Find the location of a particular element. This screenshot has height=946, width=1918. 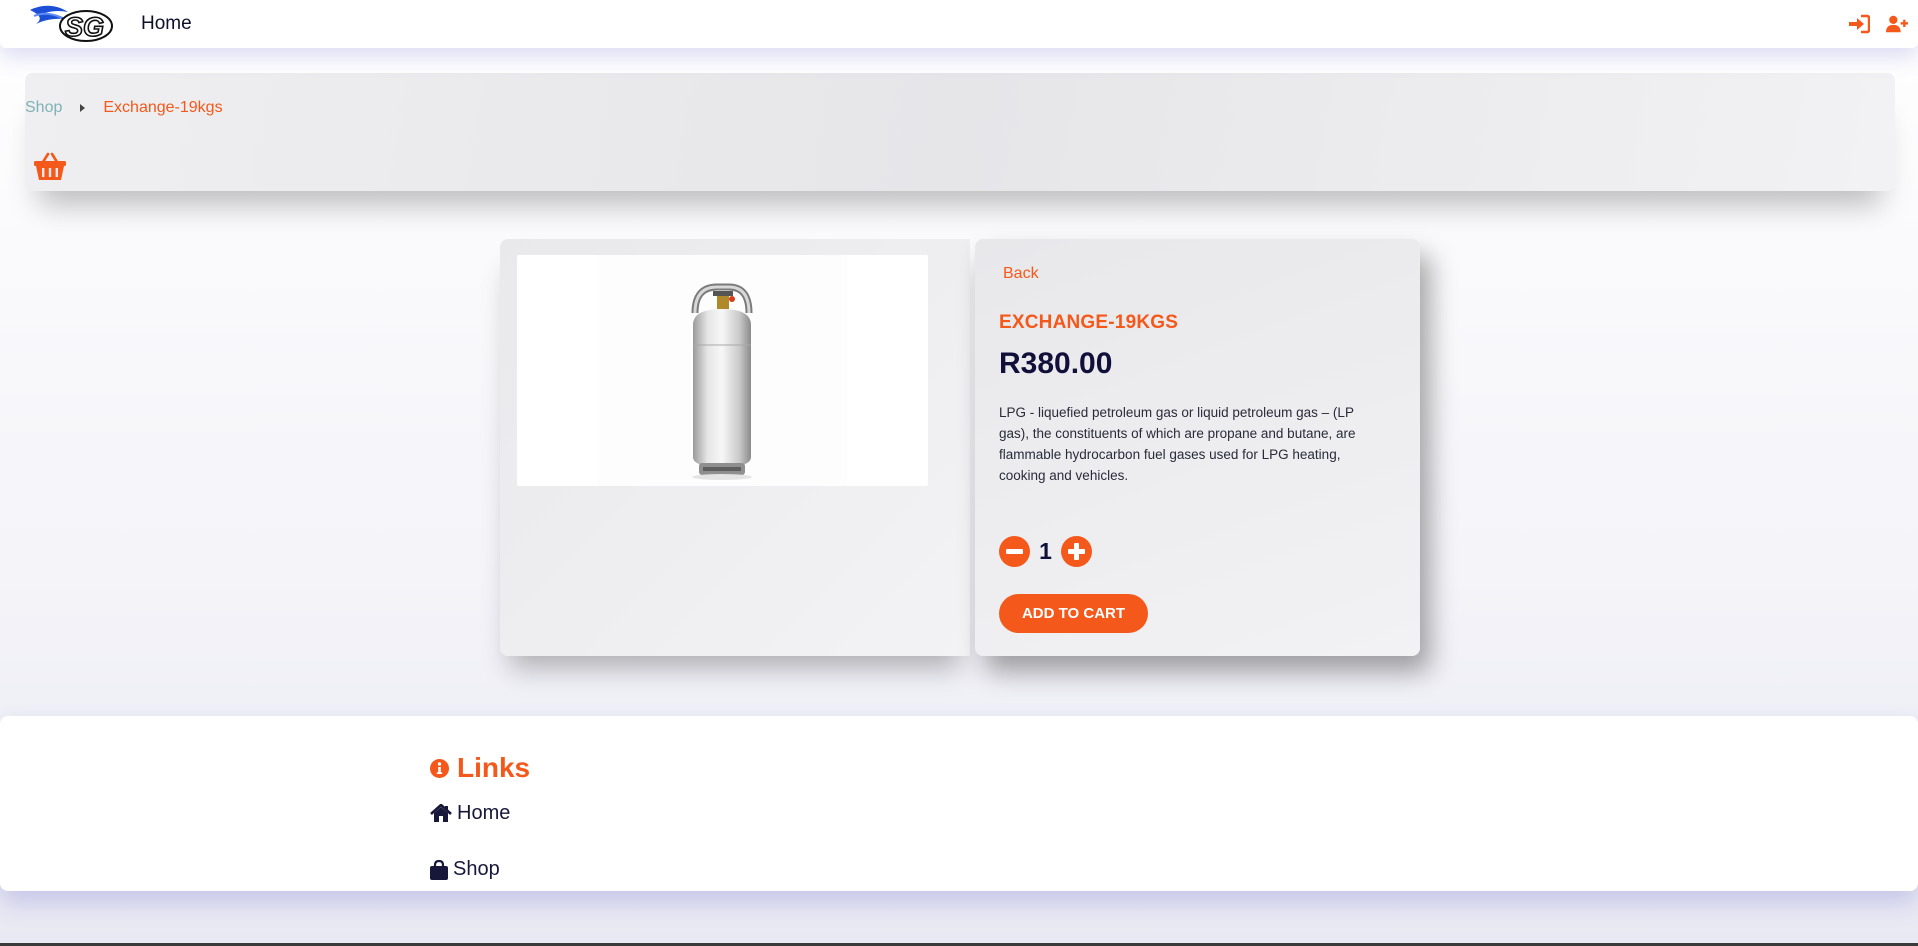

add-to-cart-button: ADD TO CART is located at coordinates (1073, 613).